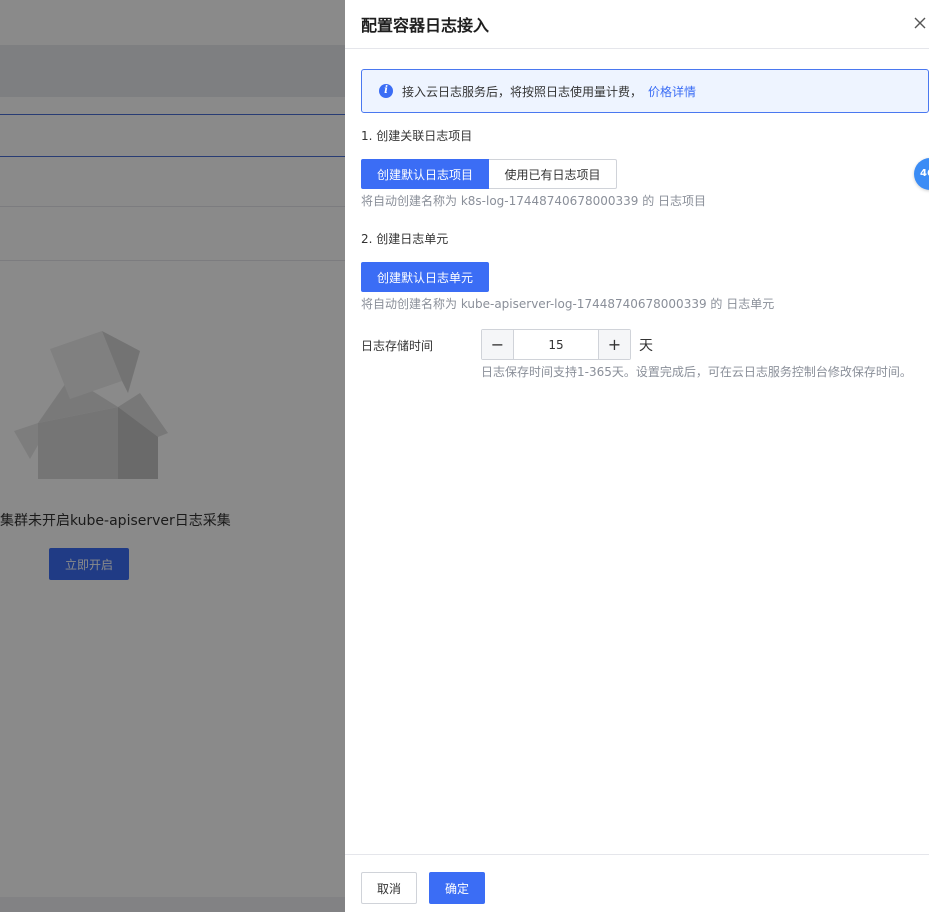  I want to click on drawer-title: 配置容器日志接入, so click(425, 25).